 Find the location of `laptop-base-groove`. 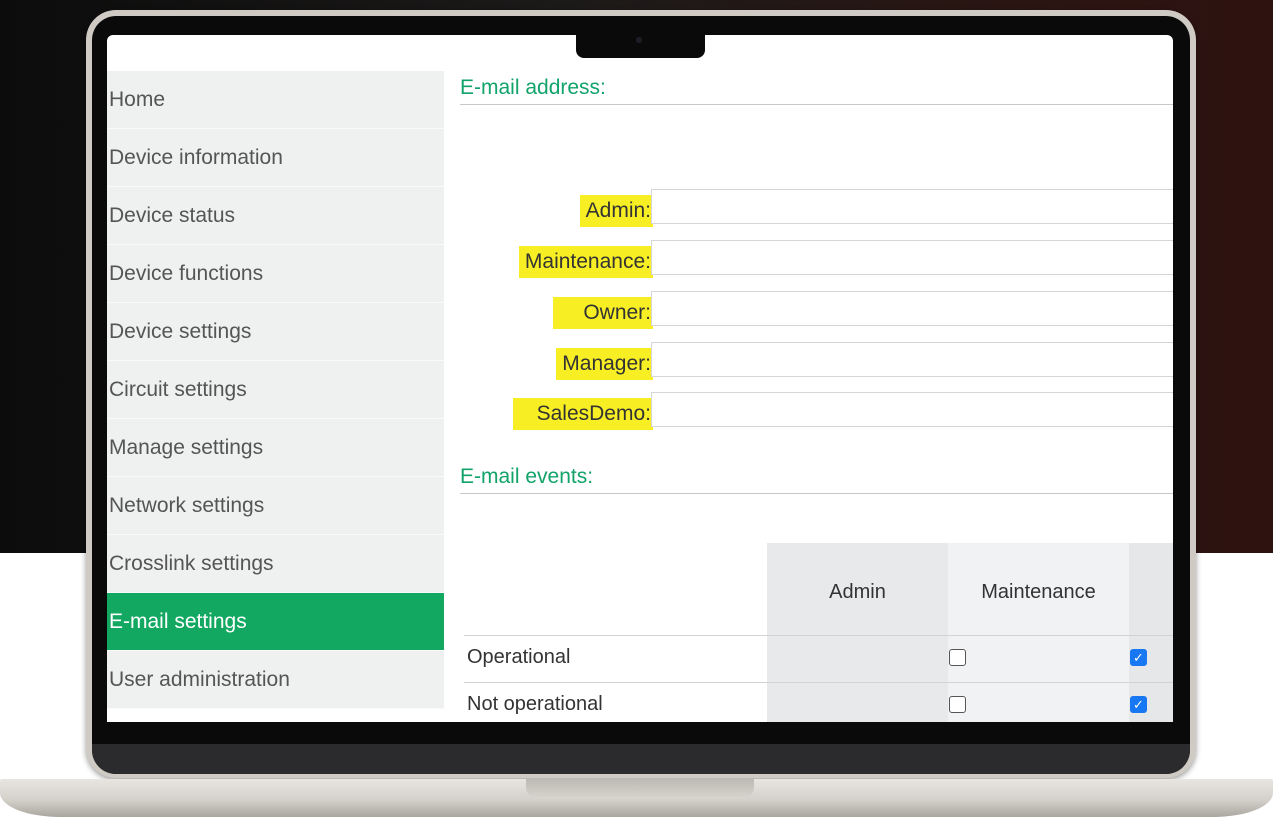

laptop-base-groove is located at coordinates (640, 789).